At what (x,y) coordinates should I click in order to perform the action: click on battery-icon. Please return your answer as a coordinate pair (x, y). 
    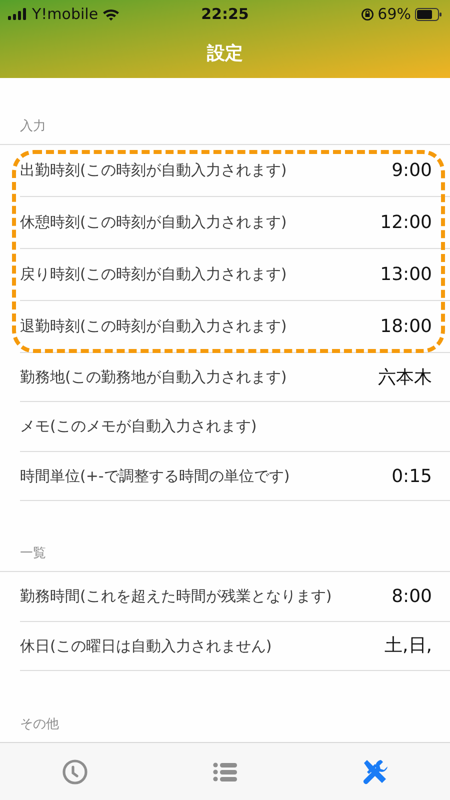
    Looking at the image, I should click on (428, 14).